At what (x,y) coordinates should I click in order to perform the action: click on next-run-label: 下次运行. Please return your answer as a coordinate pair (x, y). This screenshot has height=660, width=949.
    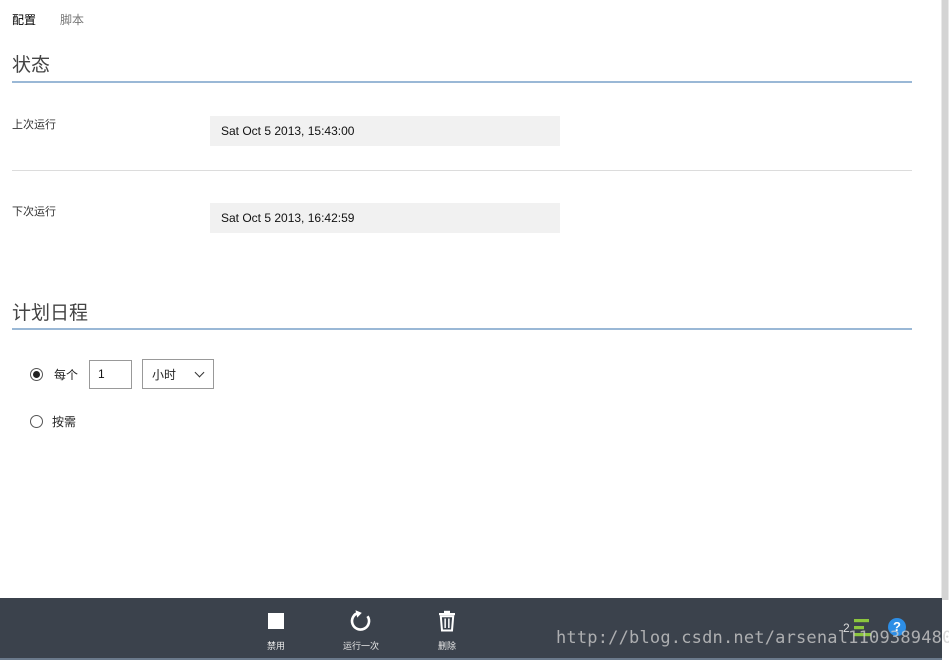
    Looking at the image, I should click on (34, 212).